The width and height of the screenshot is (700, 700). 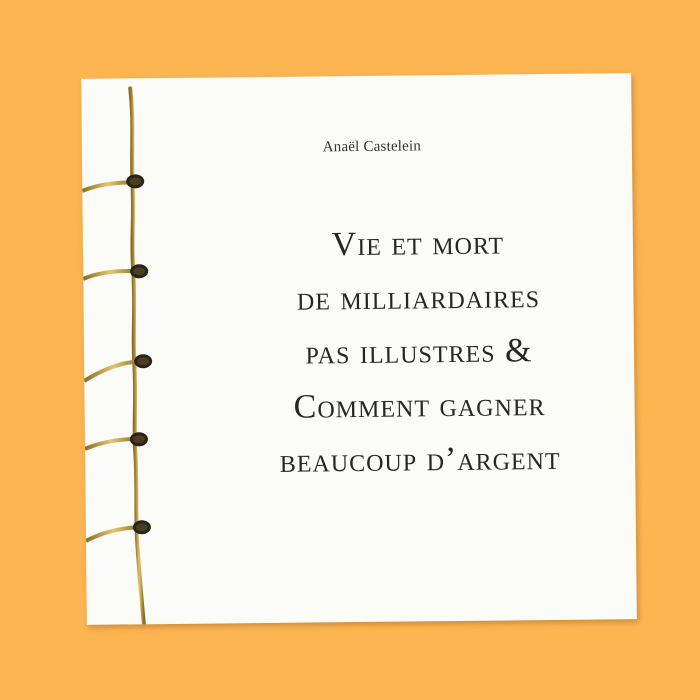 I want to click on title-line: pas illustres &, so click(x=419, y=352).